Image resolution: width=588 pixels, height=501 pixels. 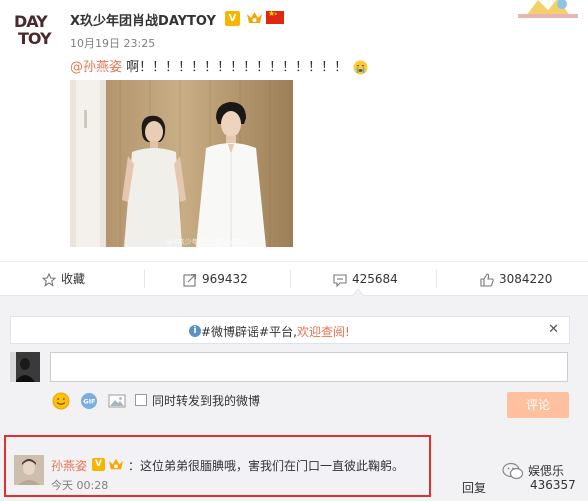 I want to click on like-count: 3084220, so click(x=526, y=279).